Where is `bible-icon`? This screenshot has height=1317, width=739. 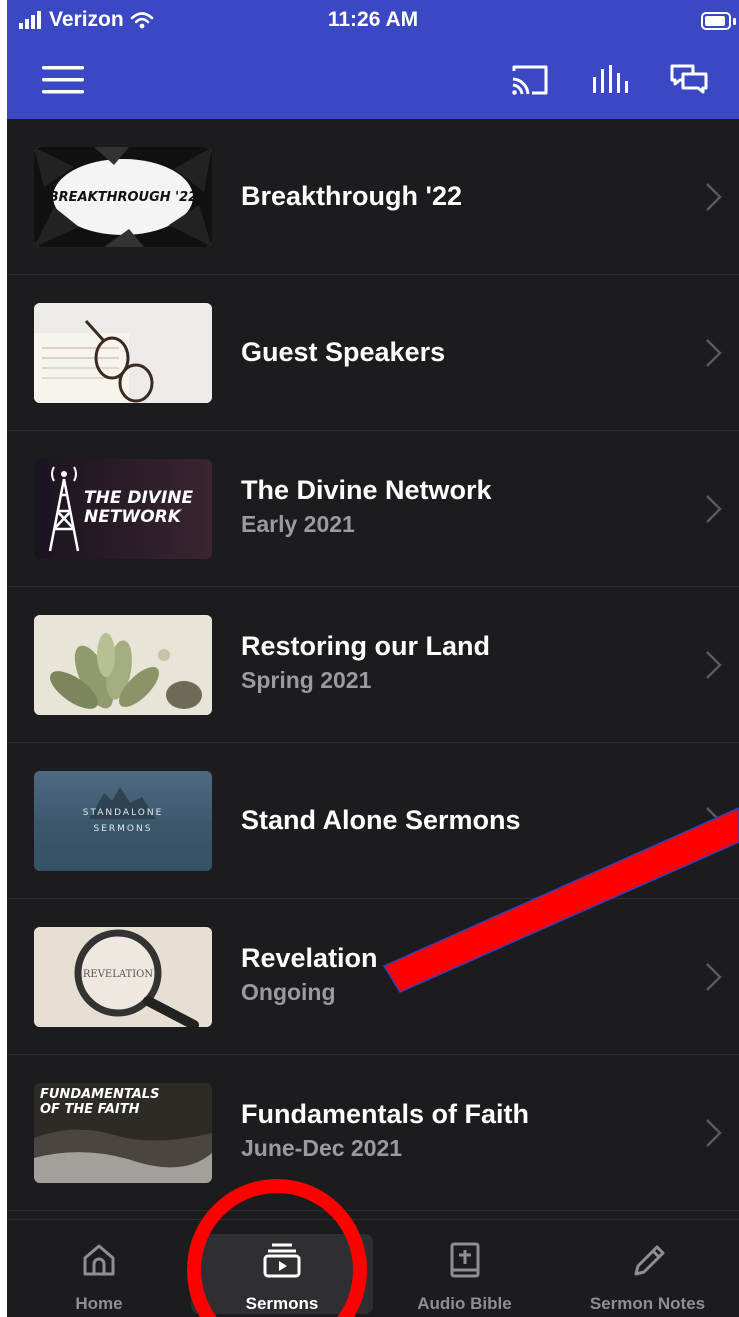 bible-icon is located at coordinates (464, 1260).